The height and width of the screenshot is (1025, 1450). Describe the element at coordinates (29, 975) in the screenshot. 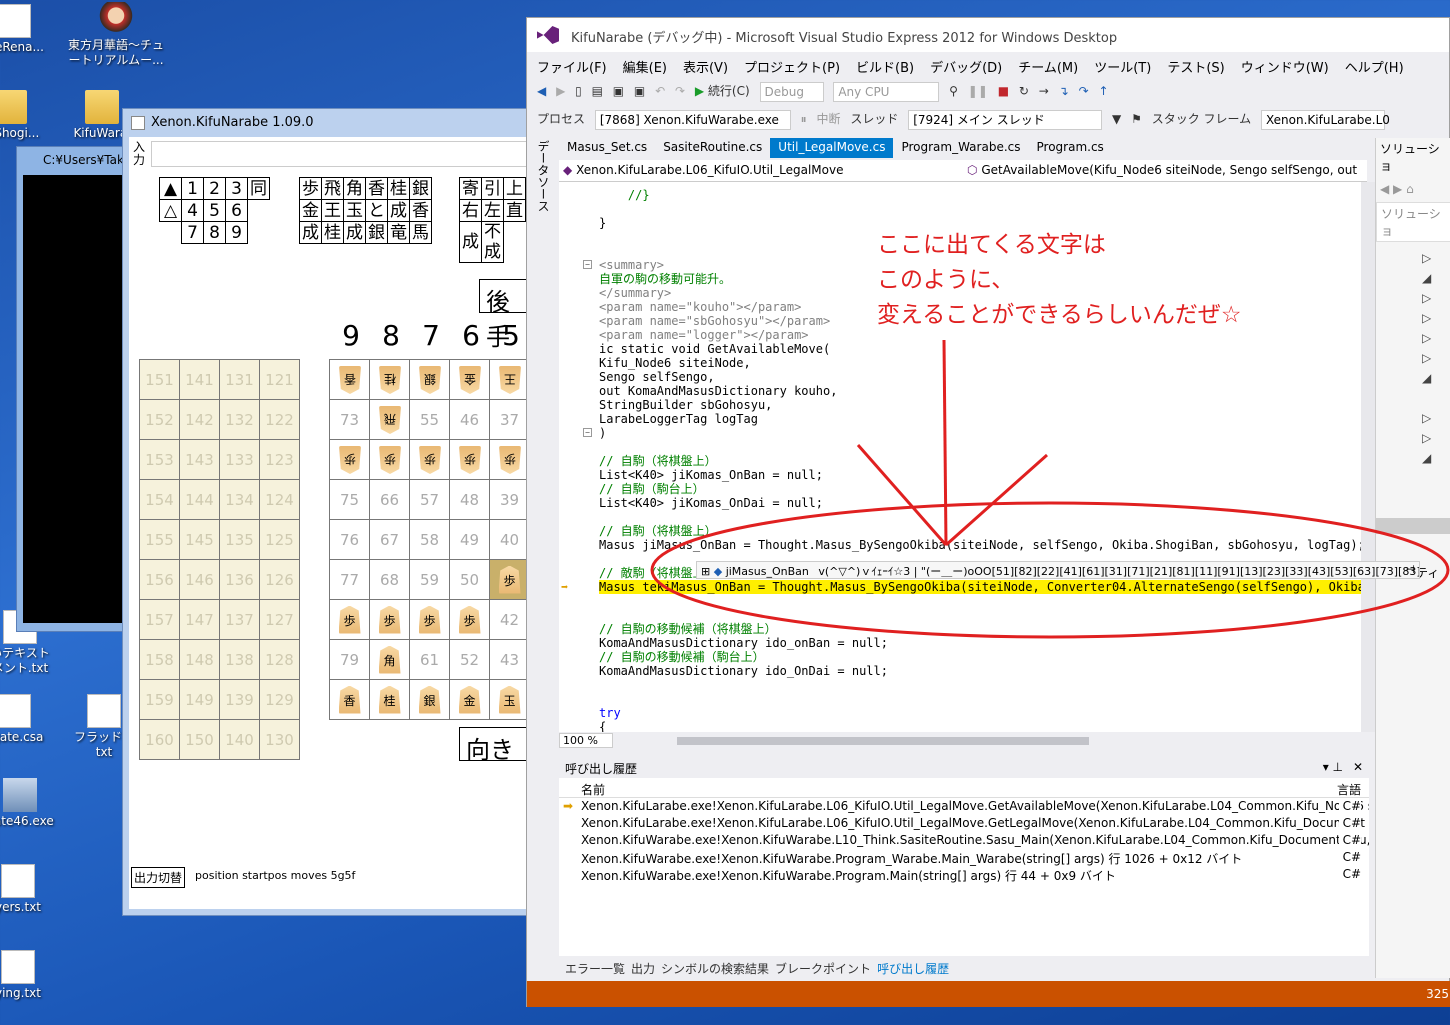

I see `desktop-icon-playing-txt: ying.txt` at that location.